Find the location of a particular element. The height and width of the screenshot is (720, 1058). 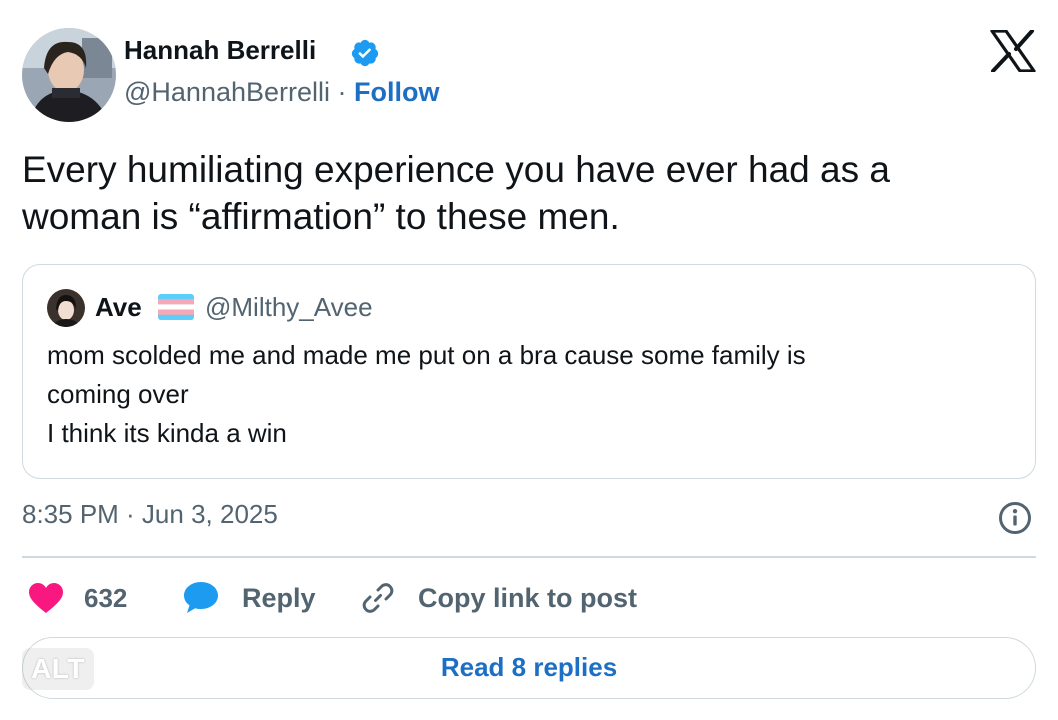

like-count: 632 is located at coordinates (105, 598).